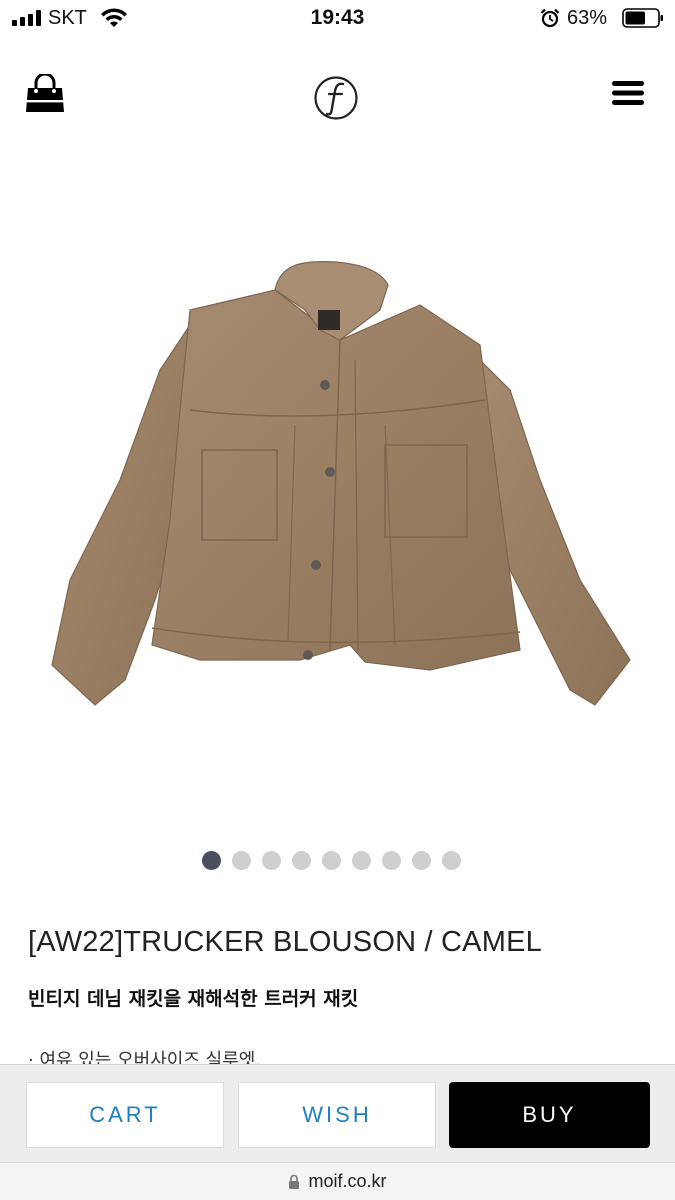 This screenshot has height=1200, width=675. I want to click on image-carousel-dots, so click(337, 860).